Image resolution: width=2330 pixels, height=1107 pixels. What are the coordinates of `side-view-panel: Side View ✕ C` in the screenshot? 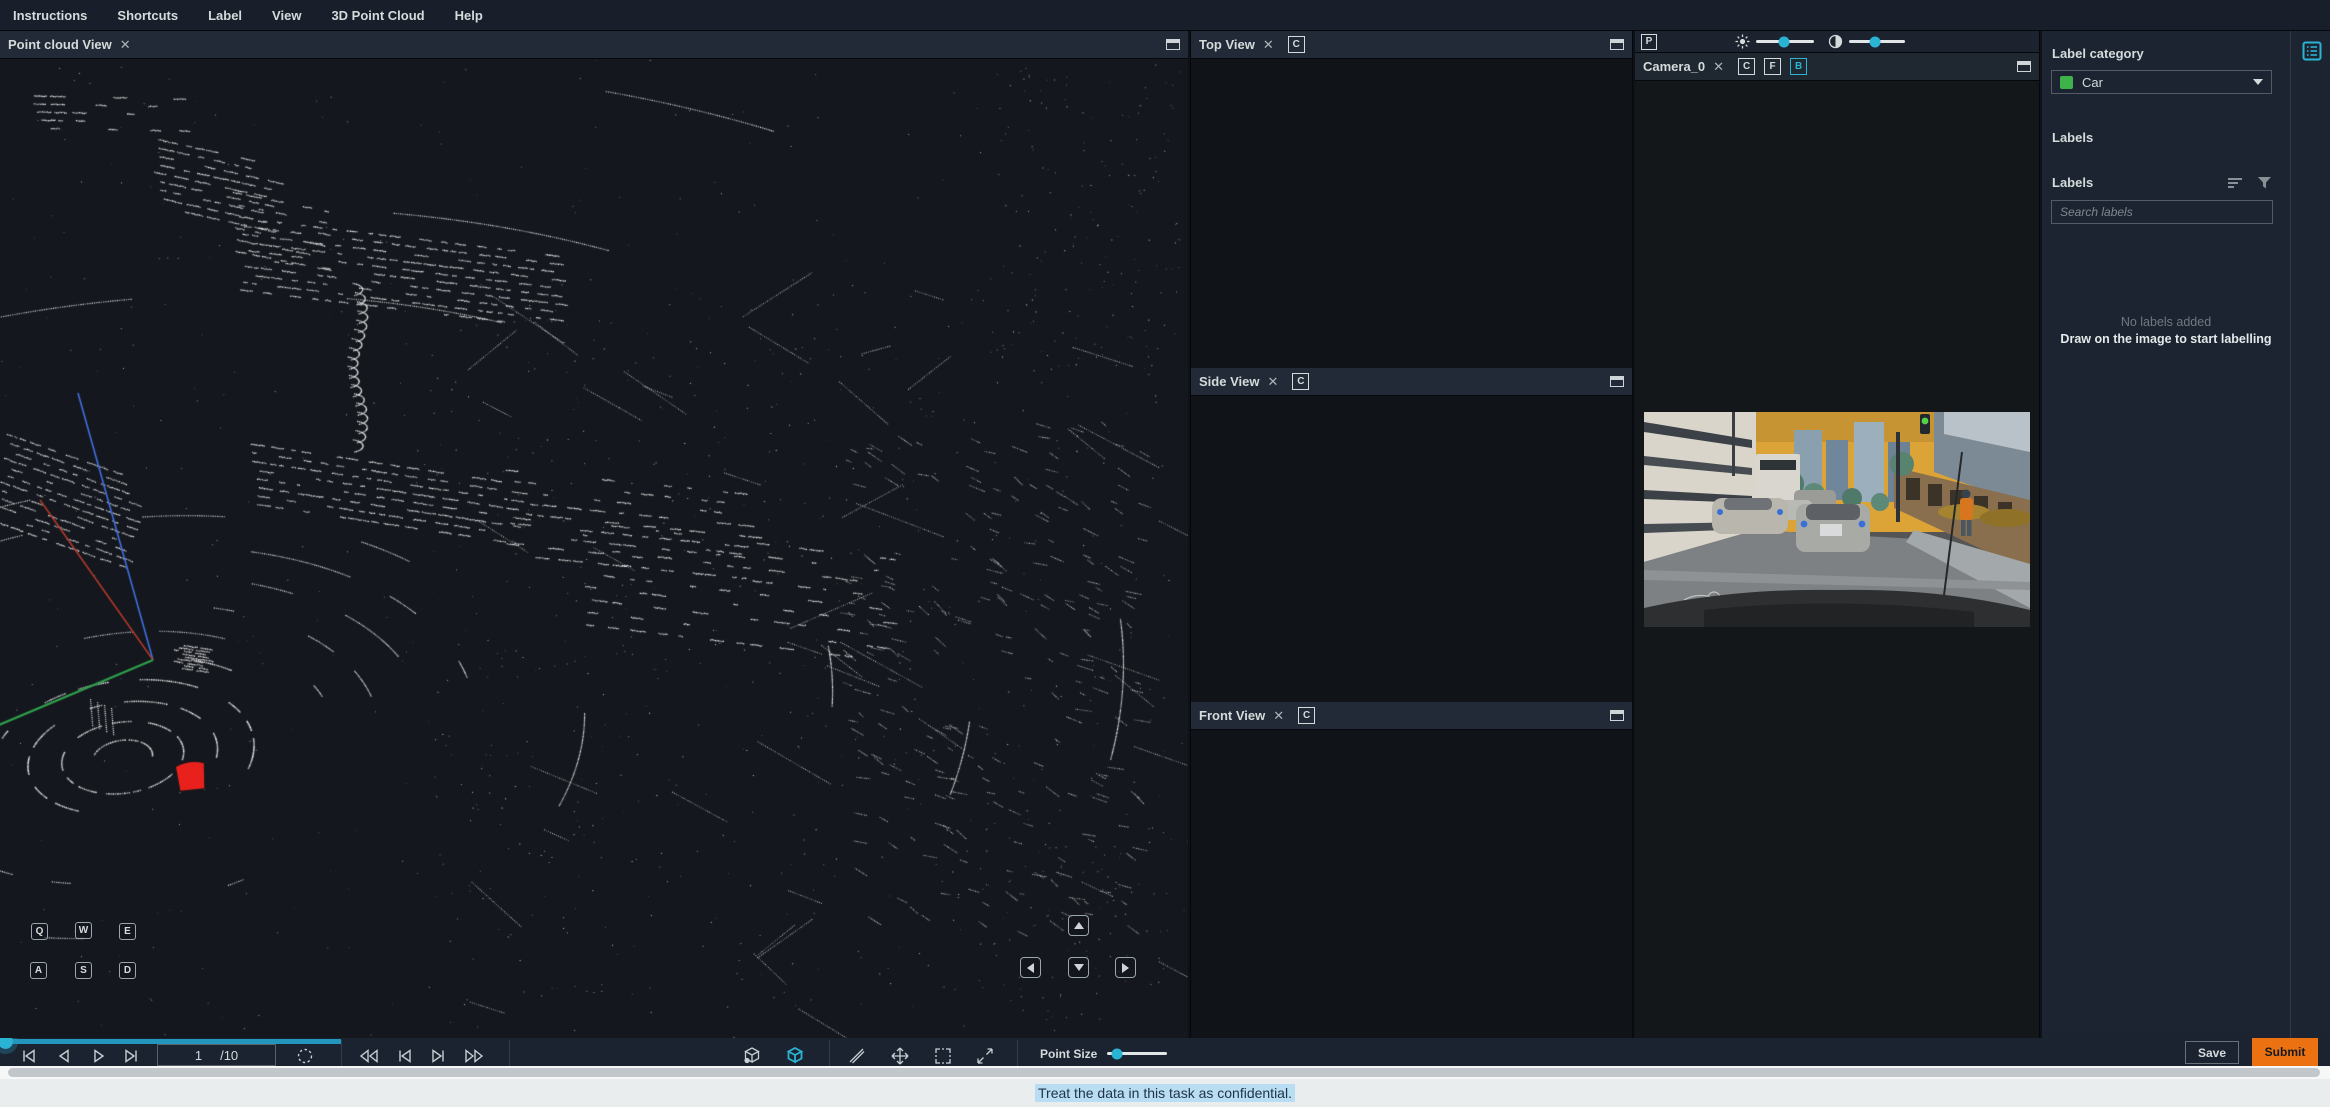 It's located at (1411, 535).